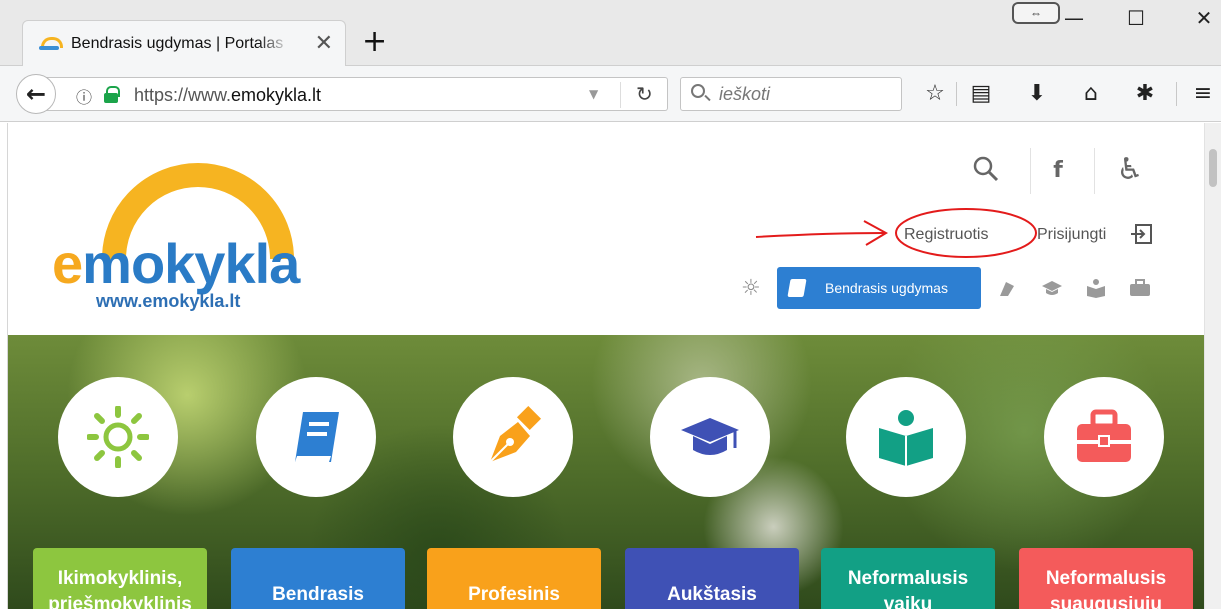 This screenshot has height=609, width=1221. I want to click on active-category-label: Bendrasis ugdymas, so click(886, 288).